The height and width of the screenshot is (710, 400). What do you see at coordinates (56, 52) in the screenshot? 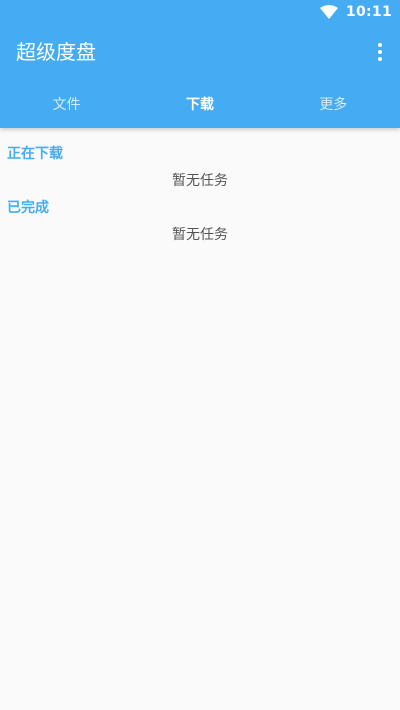
I see `app-title: 超级度盘` at bounding box center [56, 52].